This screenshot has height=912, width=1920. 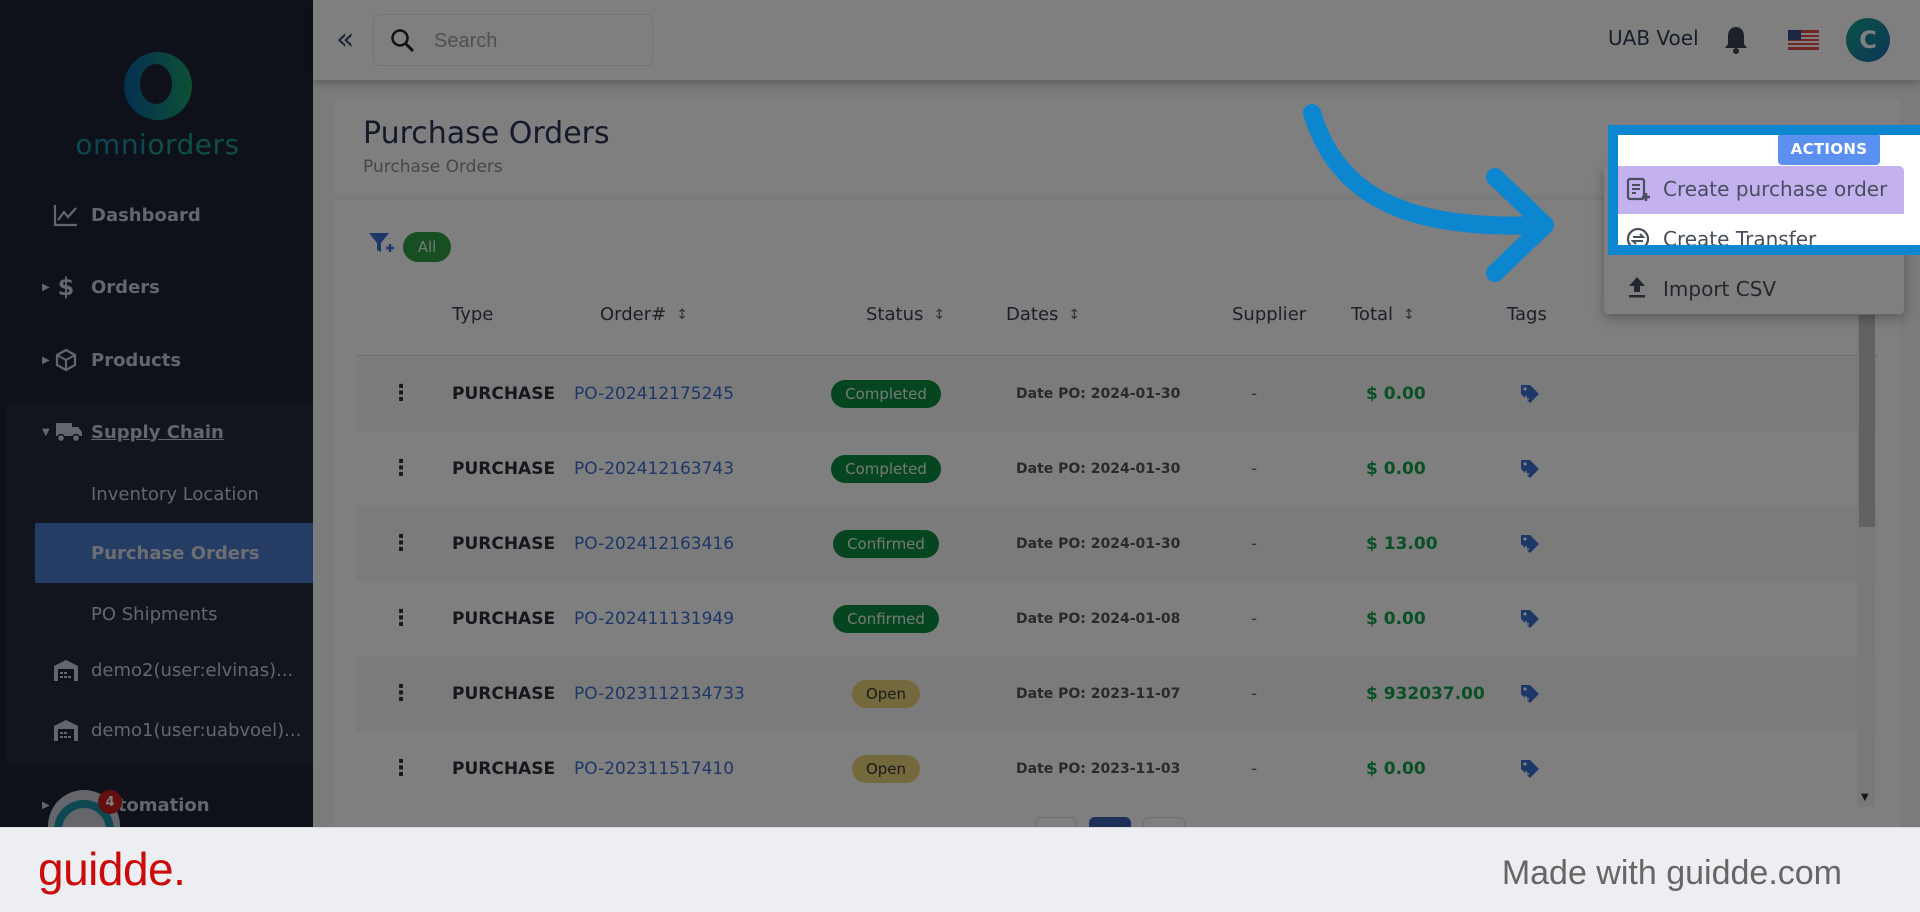 What do you see at coordinates (960, 869) in the screenshot?
I see `guidde-footer: guidde. Made with guidde.com` at bounding box center [960, 869].